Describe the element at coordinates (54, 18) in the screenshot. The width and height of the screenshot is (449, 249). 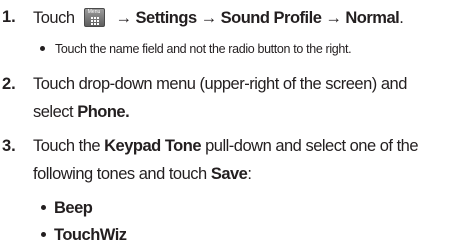
I see `step-1-touch: Touch` at that location.